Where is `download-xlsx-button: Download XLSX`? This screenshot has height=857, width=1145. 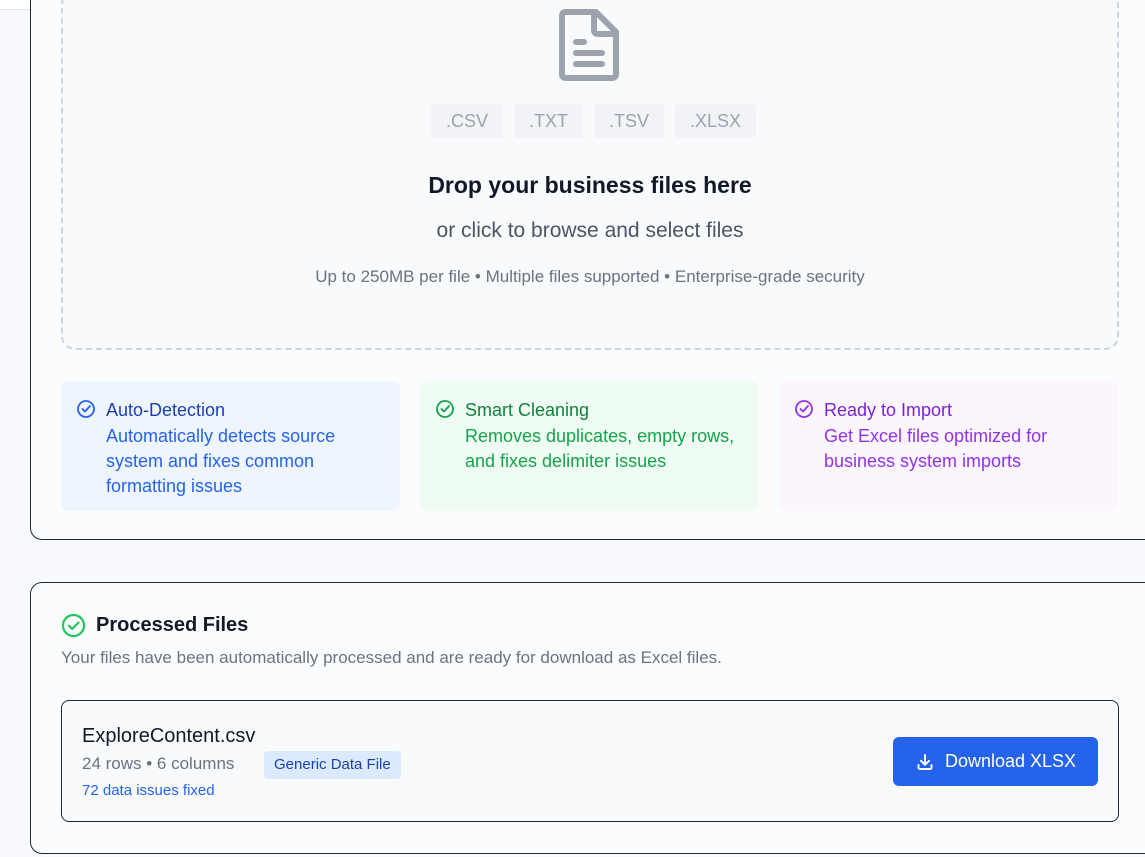 download-xlsx-button: Download XLSX is located at coordinates (995, 761).